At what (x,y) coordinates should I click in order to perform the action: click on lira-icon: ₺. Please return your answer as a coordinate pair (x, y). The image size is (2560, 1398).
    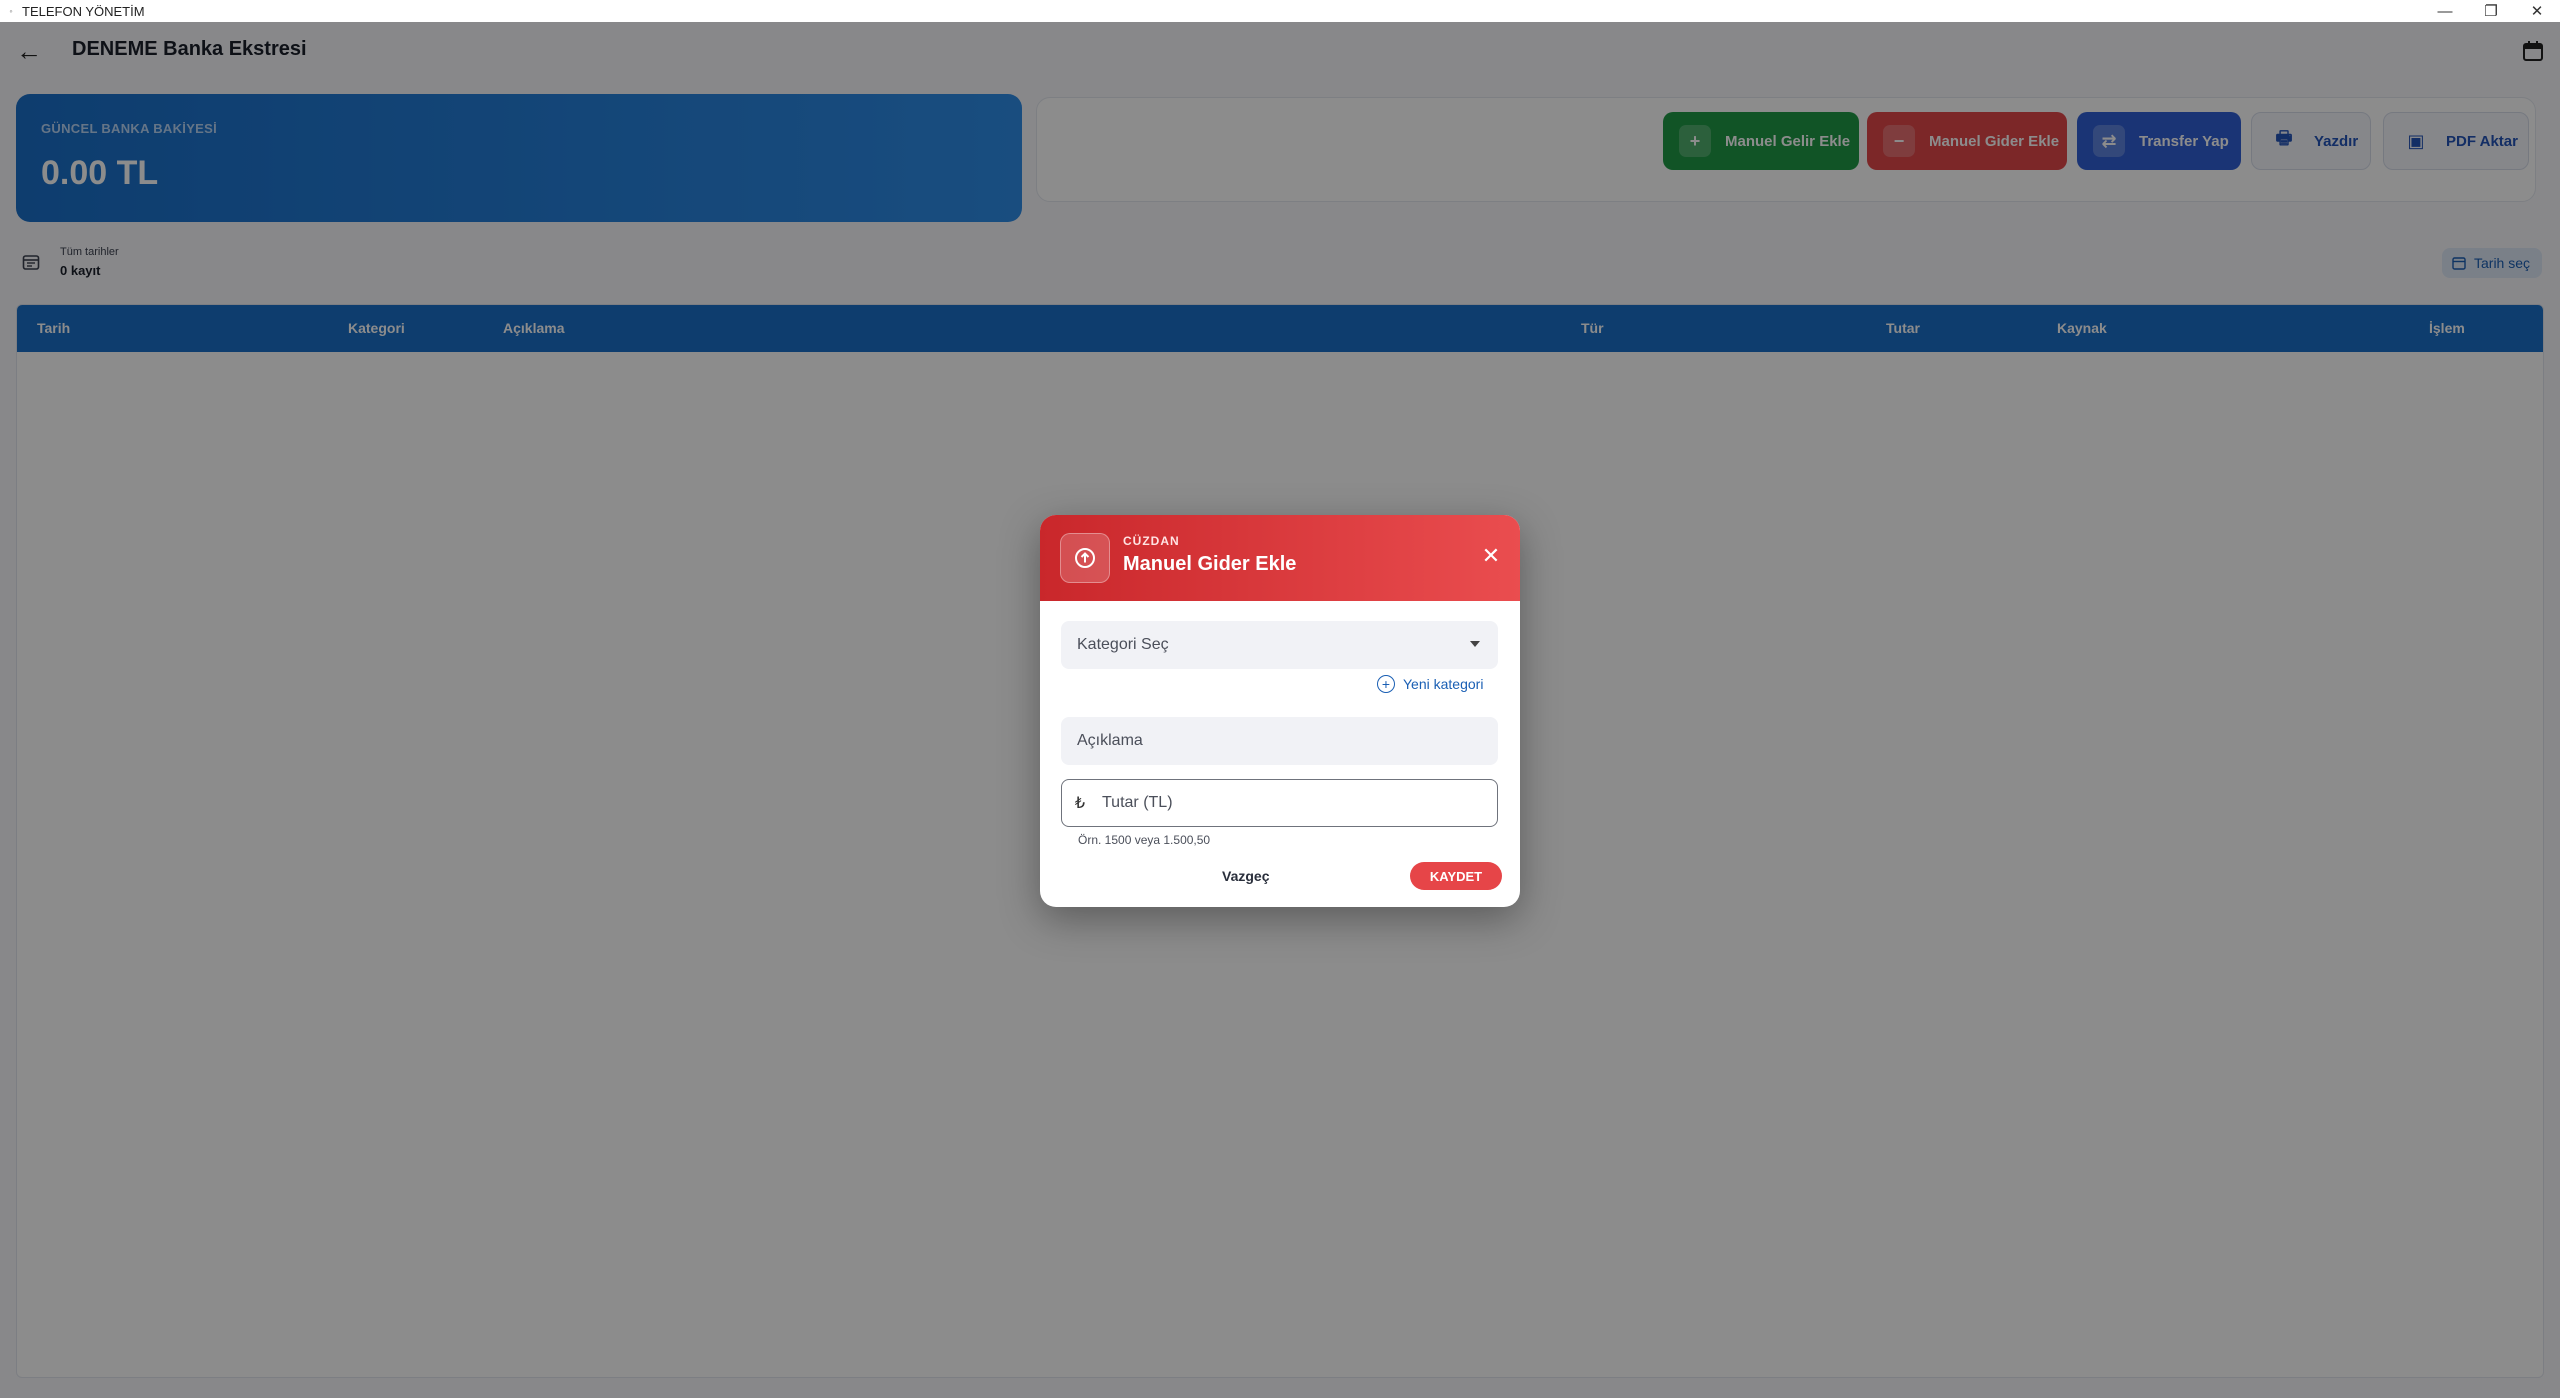
    Looking at the image, I should click on (1080, 803).